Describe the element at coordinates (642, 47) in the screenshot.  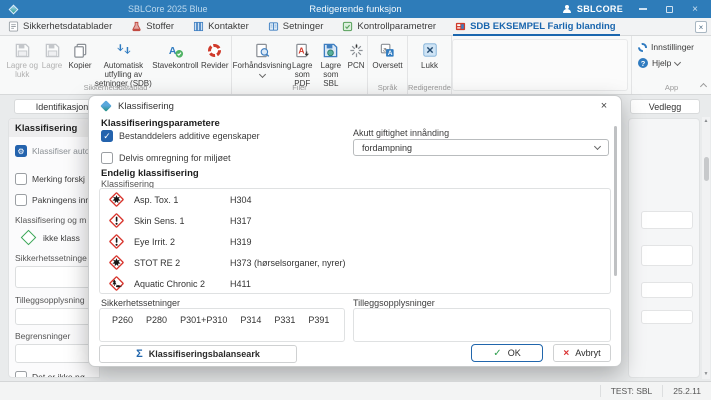
I see `gear-icon` at that location.